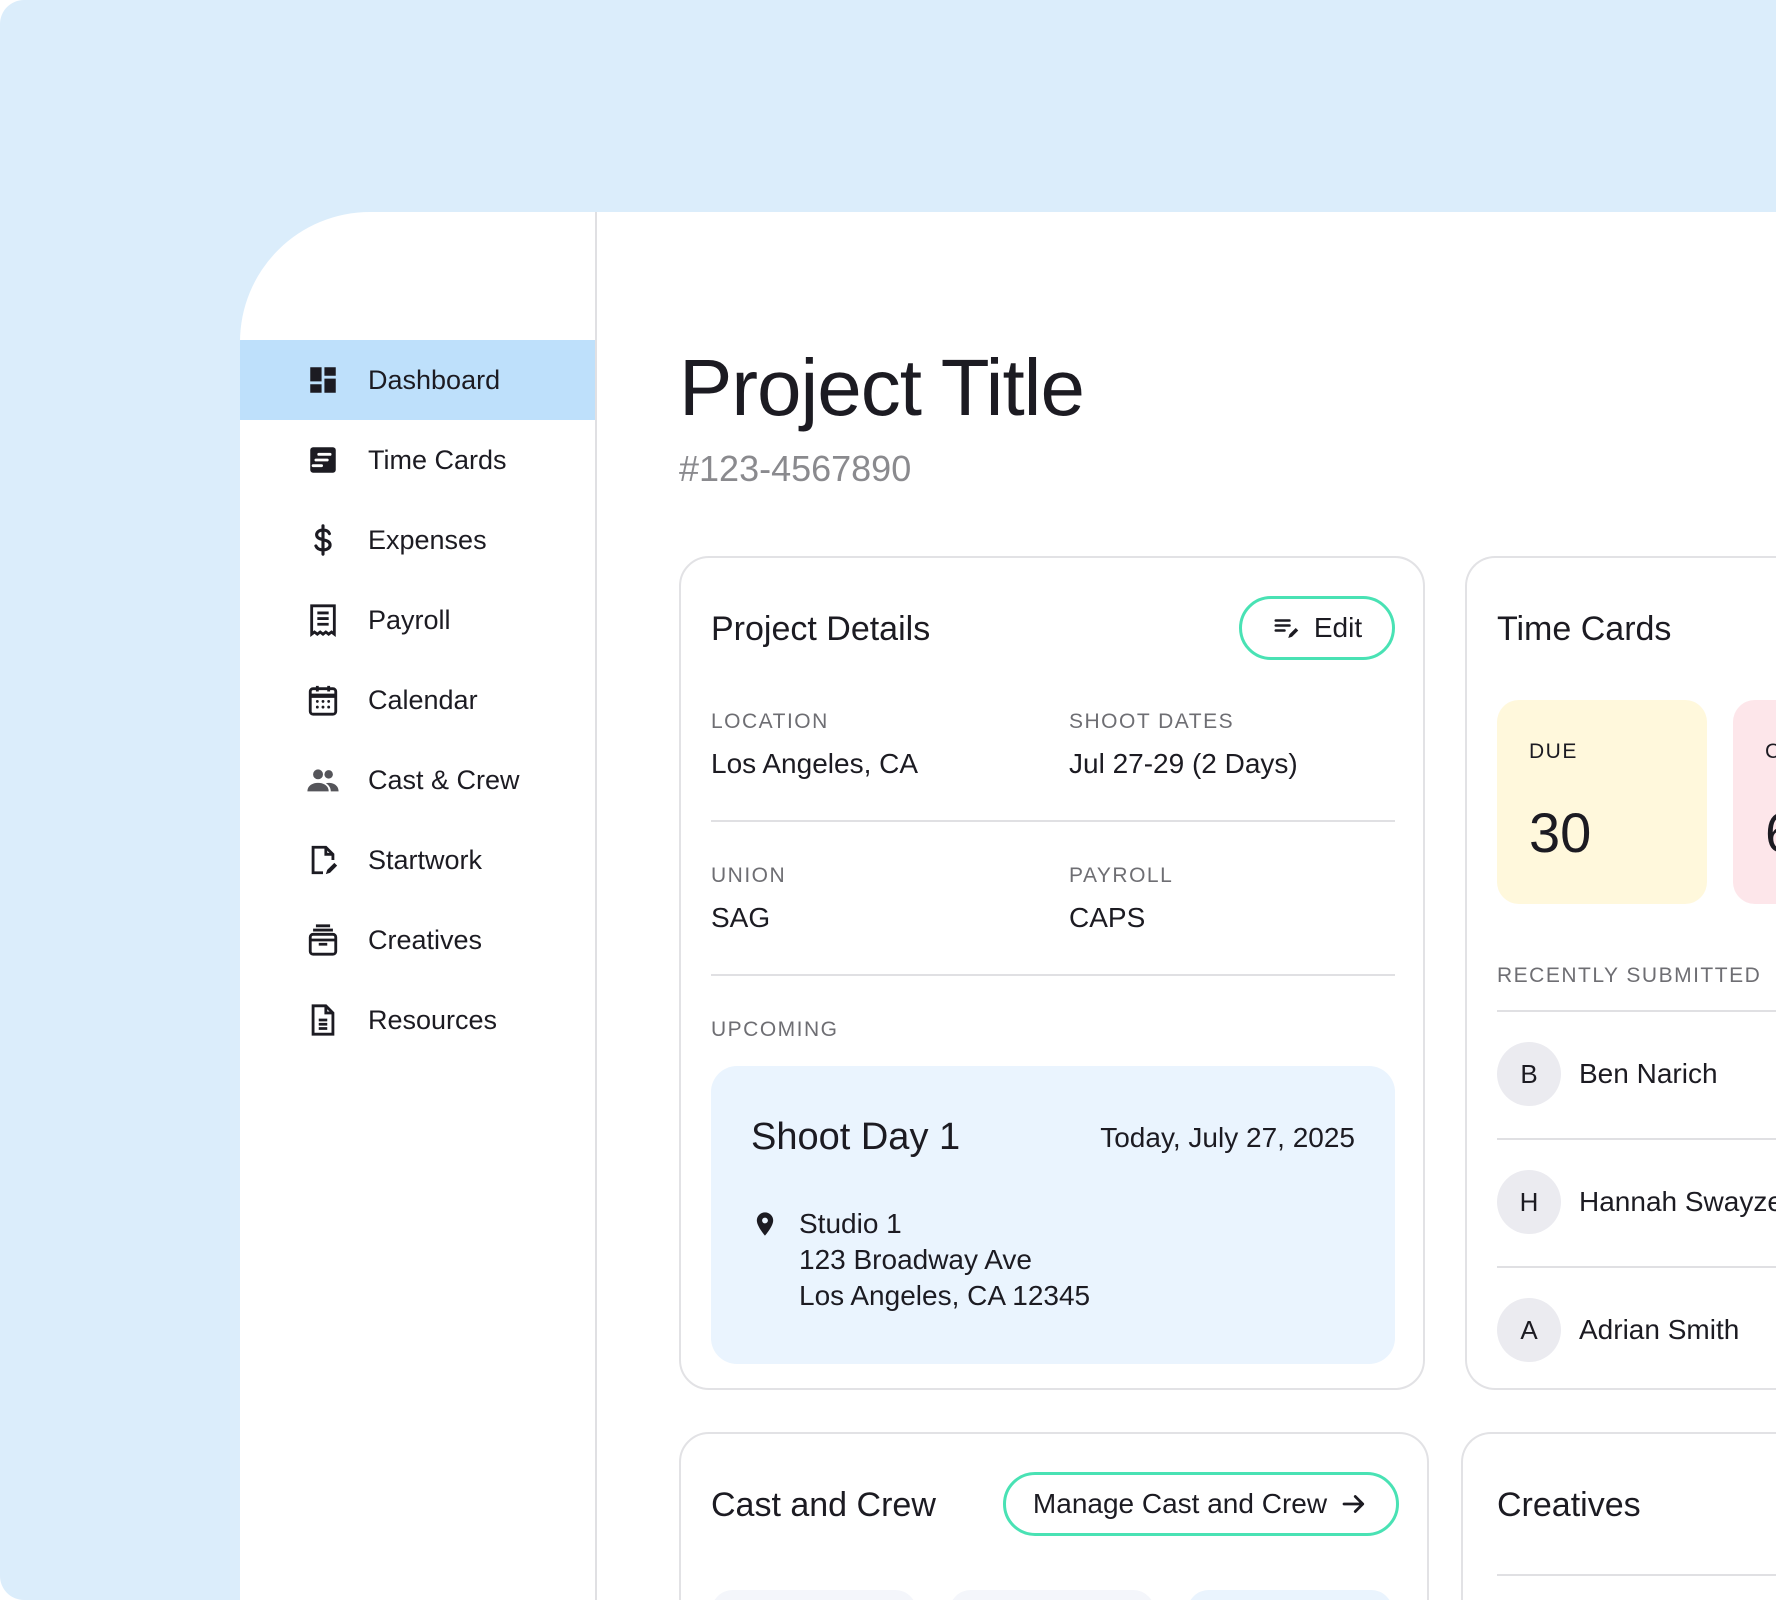 The height and width of the screenshot is (1600, 1776). I want to click on edit-icon, so click(1286, 628).